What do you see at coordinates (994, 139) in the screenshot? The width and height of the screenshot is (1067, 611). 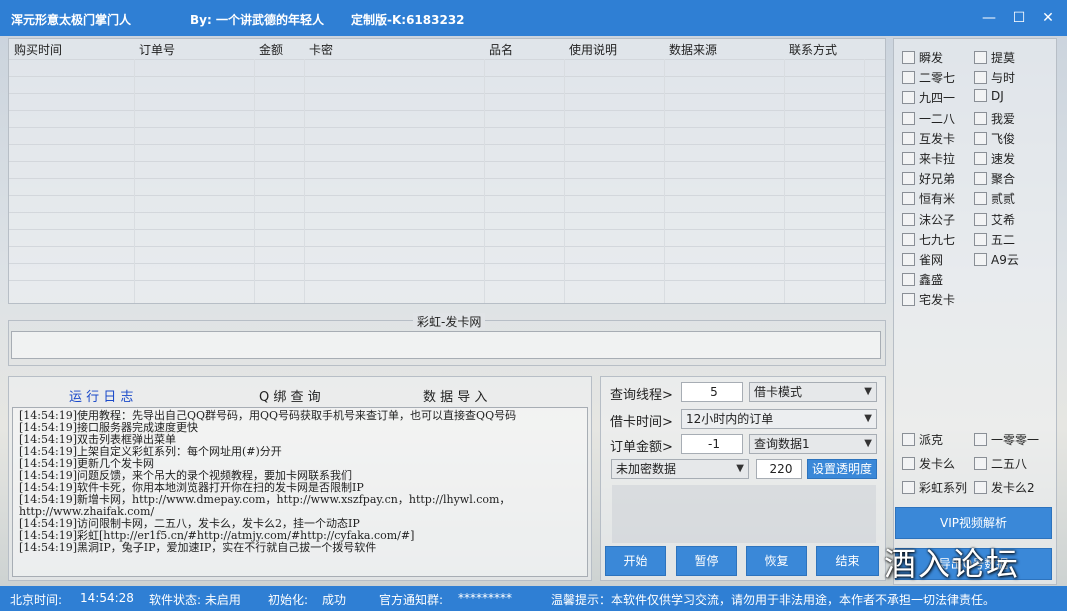 I see `site-checkbox: 飞俊` at bounding box center [994, 139].